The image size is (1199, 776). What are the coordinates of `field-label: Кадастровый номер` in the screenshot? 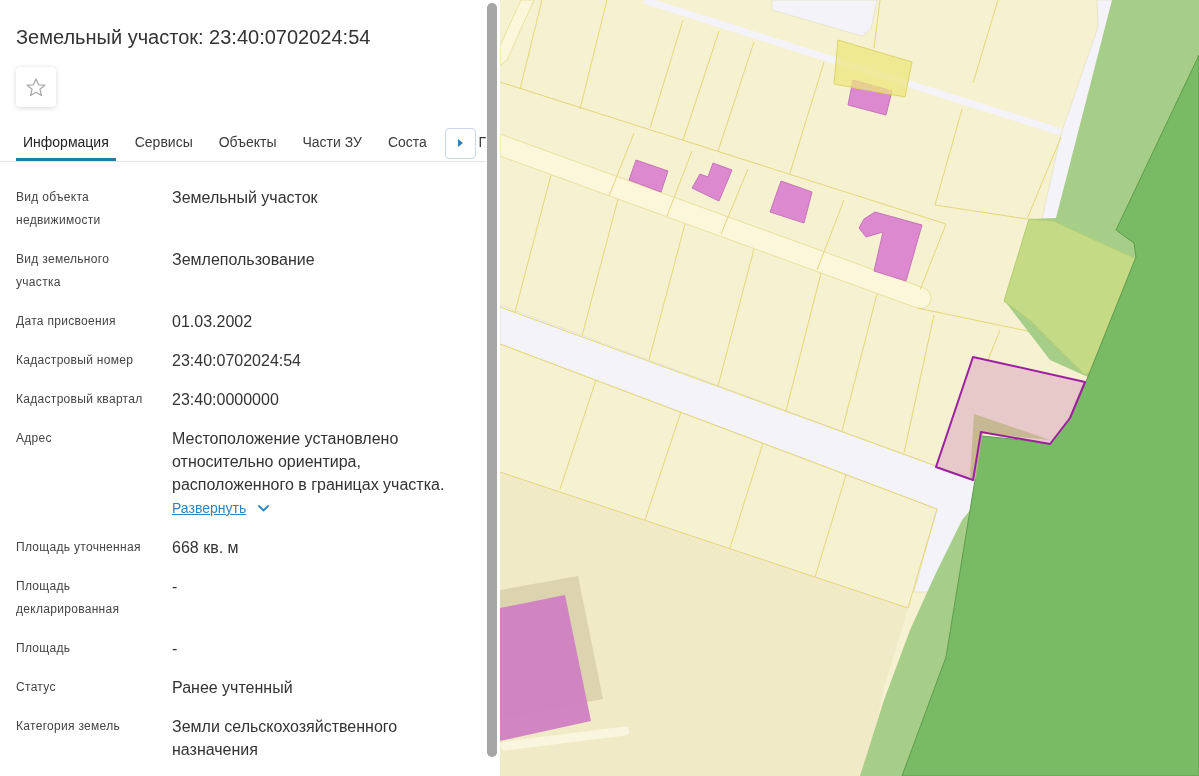 It's located at (75, 360).